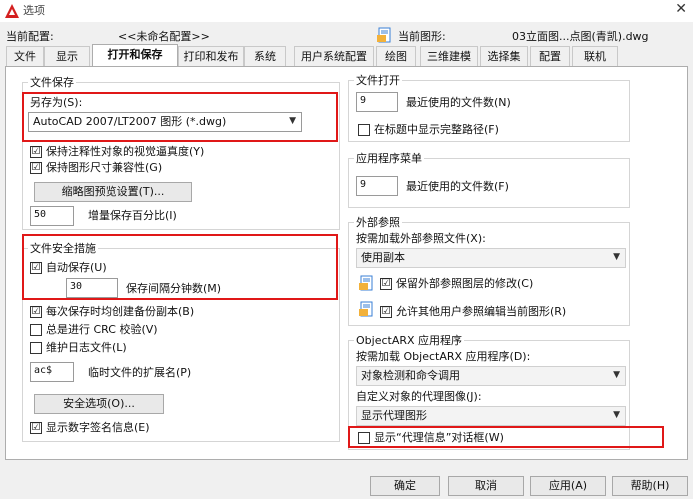  What do you see at coordinates (491, 258) in the screenshot?
I see `xref-demand-load-select: 使用副本 ▼` at bounding box center [491, 258].